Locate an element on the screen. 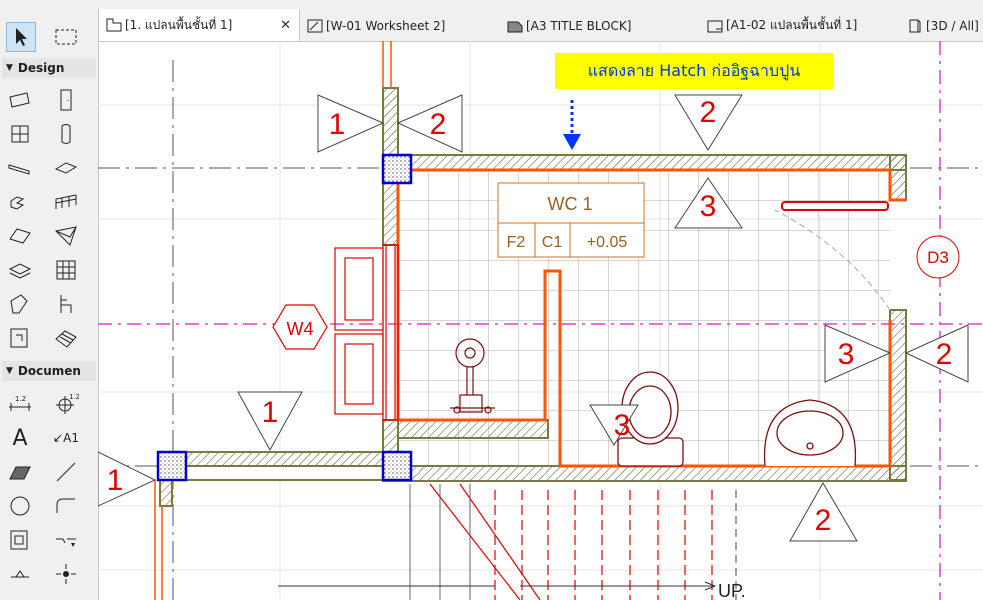 The image size is (983, 600). arrow-tool is located at coordinates (21, 37).